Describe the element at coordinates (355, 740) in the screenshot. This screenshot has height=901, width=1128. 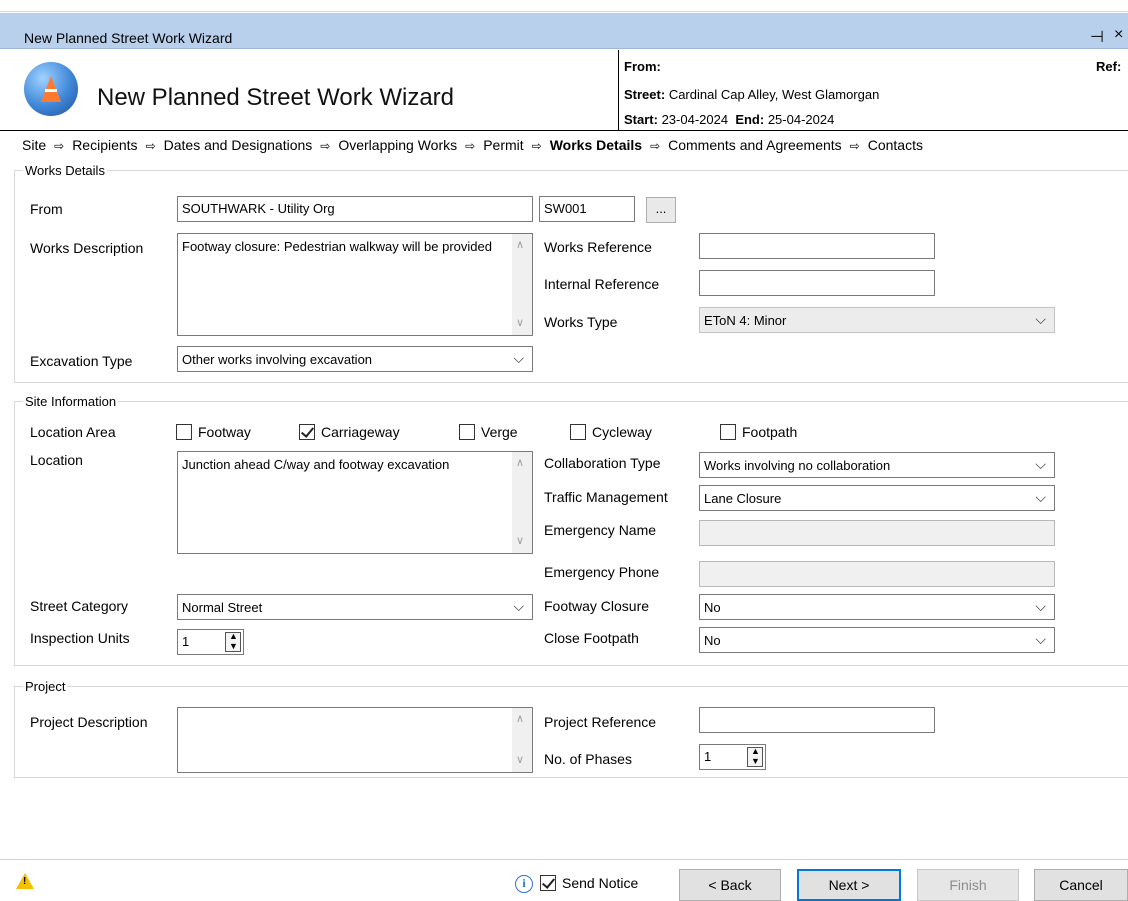
I see `project-description-textarea: ∧ ∨` at that location.